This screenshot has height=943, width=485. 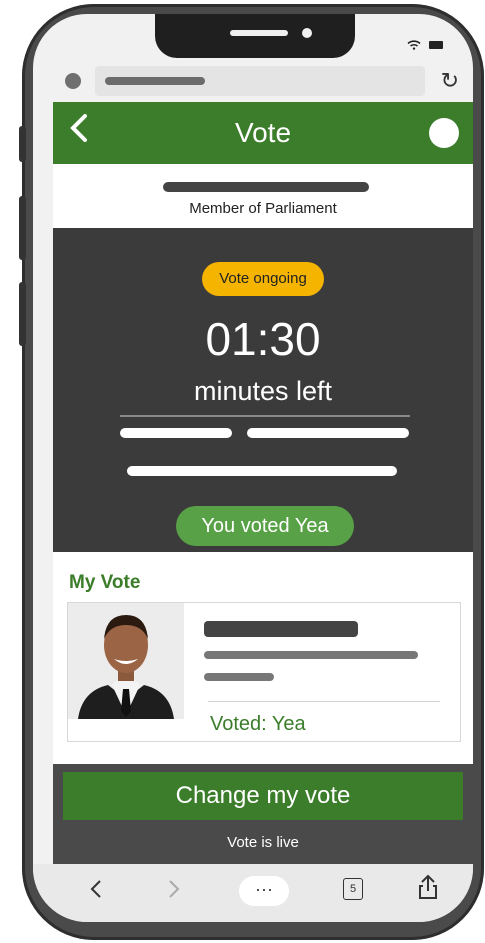 I want to click on status-icons, so click(x=425, y=45).